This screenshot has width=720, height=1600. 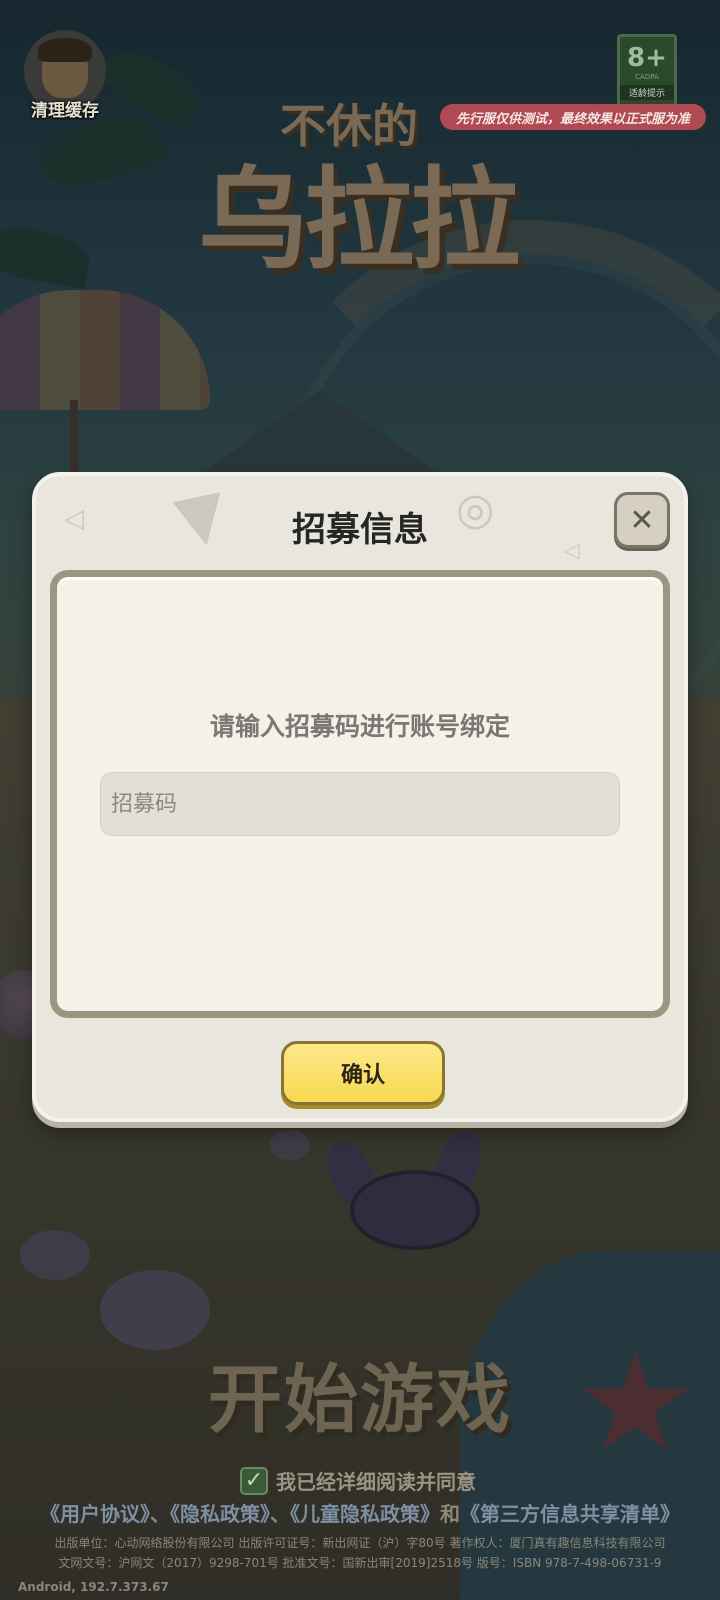 I want to click on avatar-icon, so click(x=65, y=68).